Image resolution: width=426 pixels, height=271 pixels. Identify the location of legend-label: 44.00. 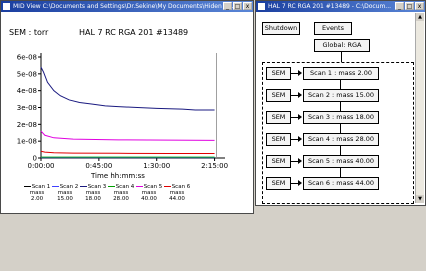
(177, 199).